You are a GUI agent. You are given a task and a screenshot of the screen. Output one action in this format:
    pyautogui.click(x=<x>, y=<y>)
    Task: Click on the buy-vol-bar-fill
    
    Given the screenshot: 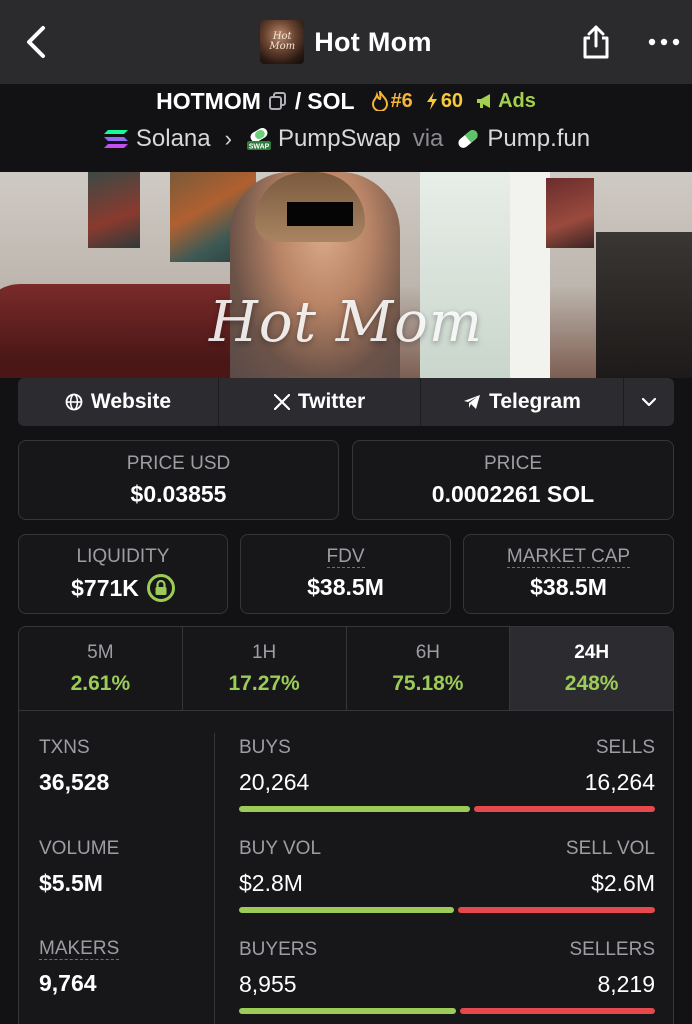 What is the action you would take?
    pyautogui.click(x=347, y=910)
    